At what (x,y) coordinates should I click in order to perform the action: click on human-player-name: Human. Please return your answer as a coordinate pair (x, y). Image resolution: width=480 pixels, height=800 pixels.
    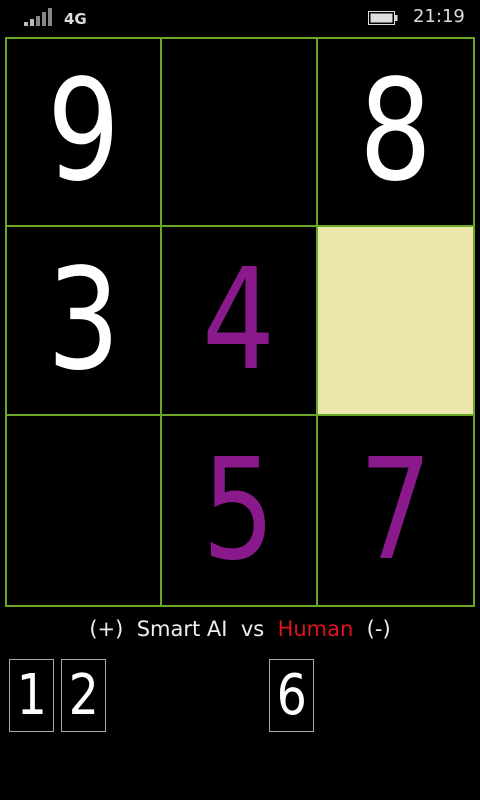
    Looking at the image, I should click on (315, 629).